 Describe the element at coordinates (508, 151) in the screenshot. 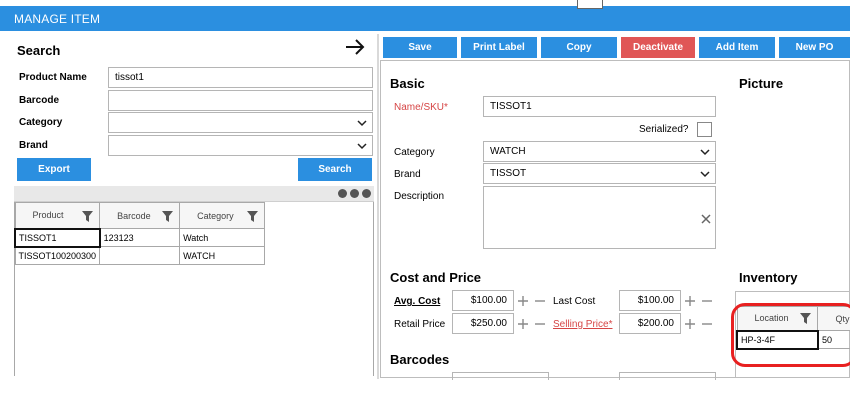

I see `basic-category-value: WATCH` at that location.